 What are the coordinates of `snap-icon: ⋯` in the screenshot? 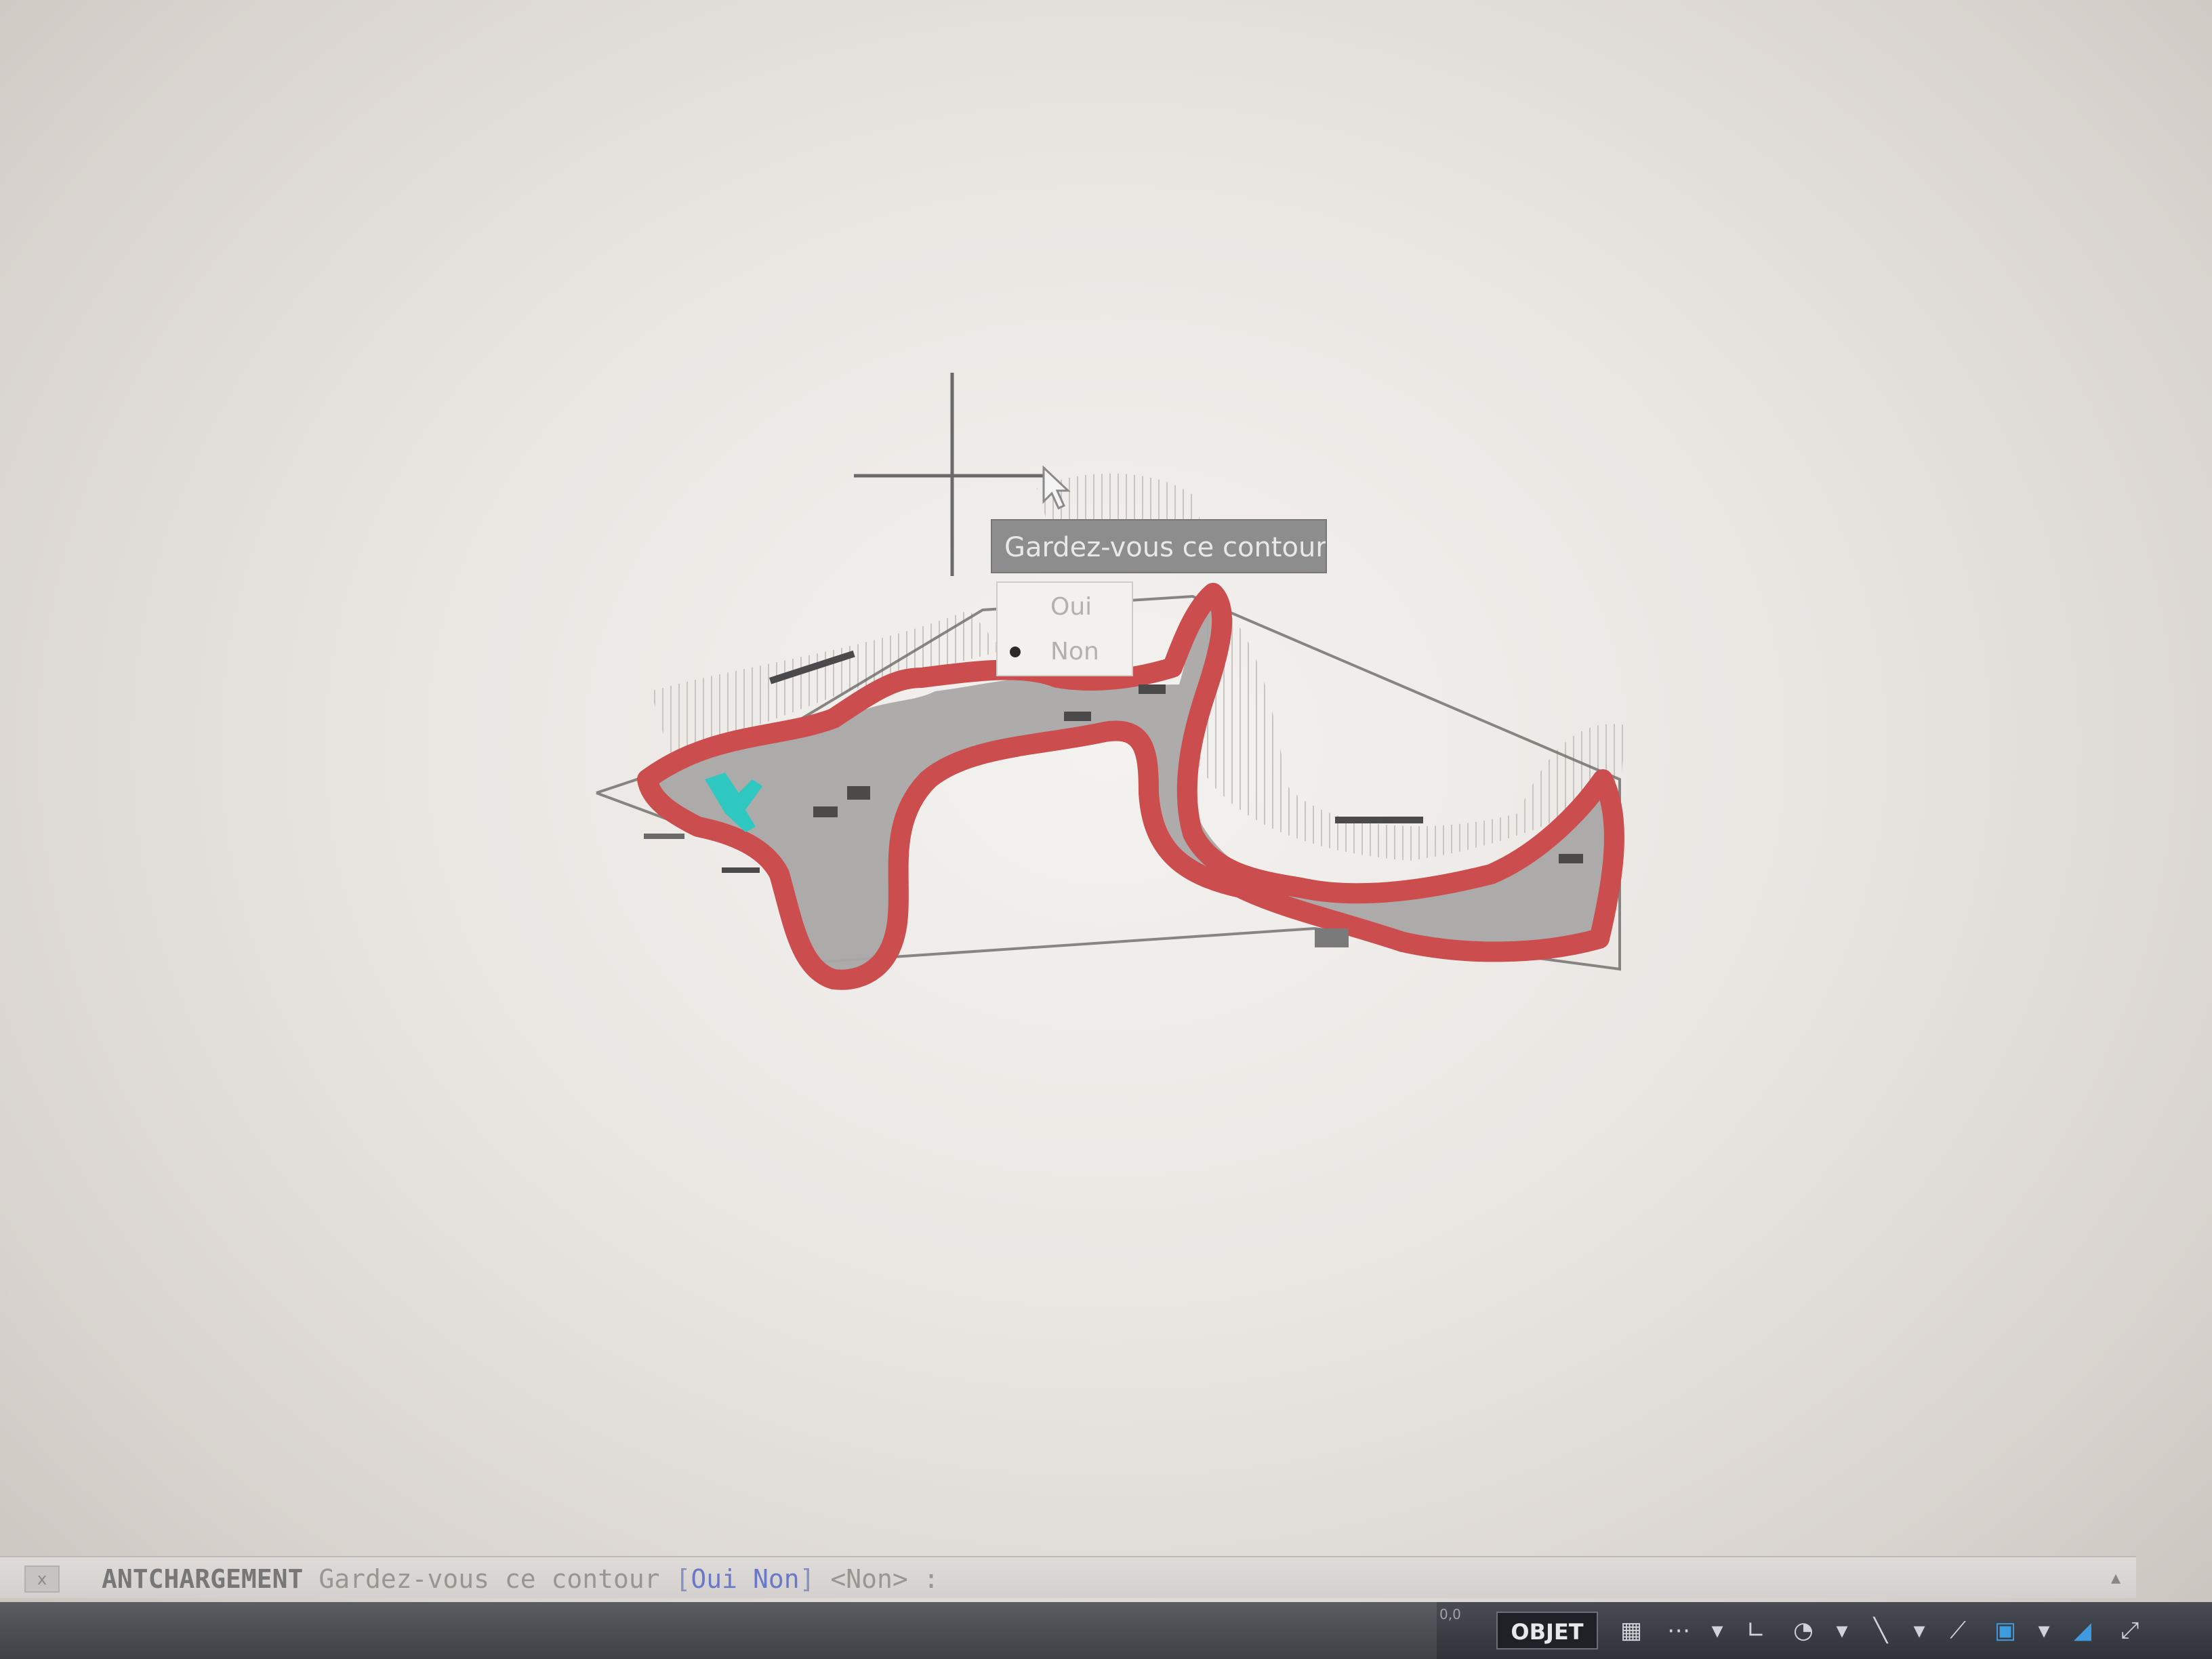 It's located at (1679, 1631).